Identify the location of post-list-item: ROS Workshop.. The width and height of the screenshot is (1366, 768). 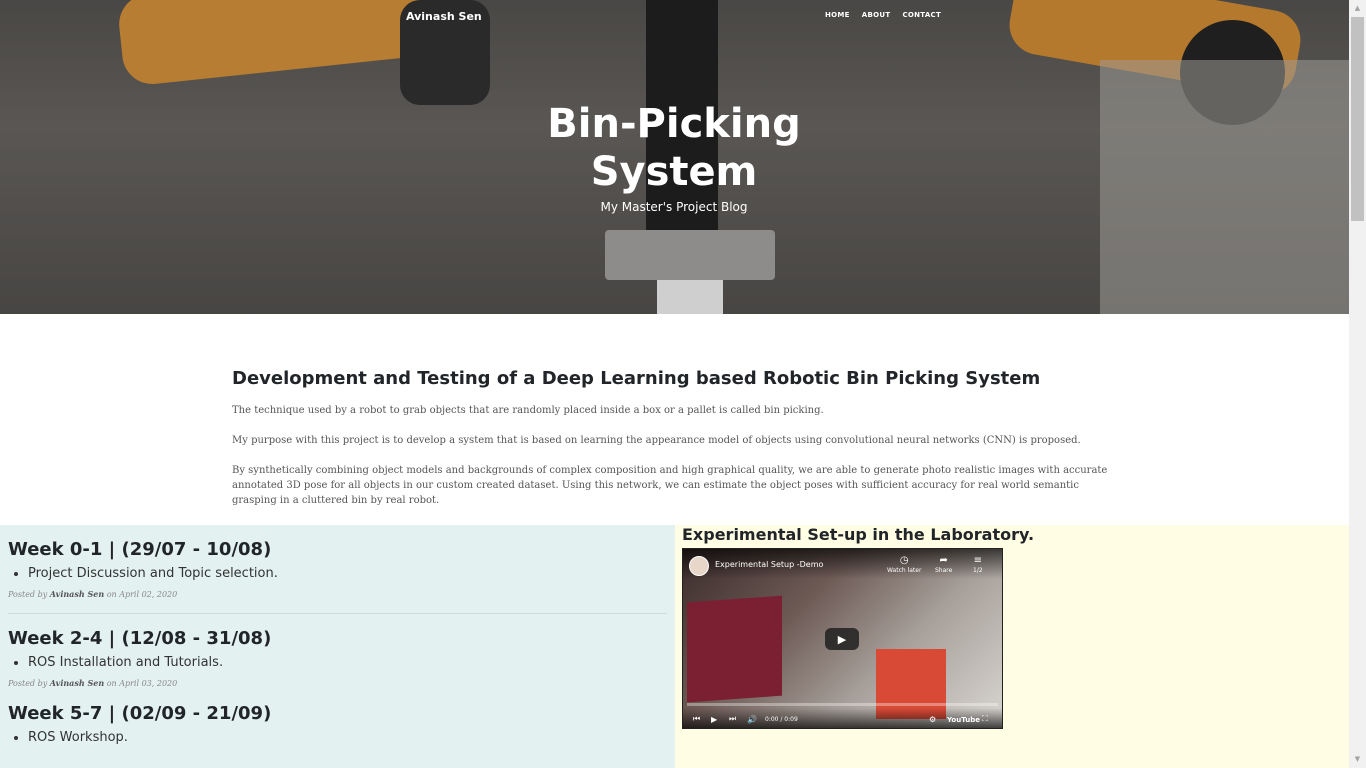
(347, 737).